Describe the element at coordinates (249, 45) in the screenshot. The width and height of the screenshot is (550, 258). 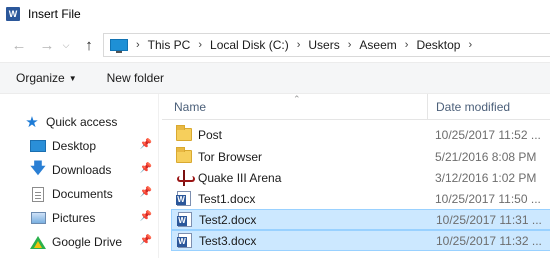
I see `breadcrumb-local-disk: Local Disk (C:)` at that location.